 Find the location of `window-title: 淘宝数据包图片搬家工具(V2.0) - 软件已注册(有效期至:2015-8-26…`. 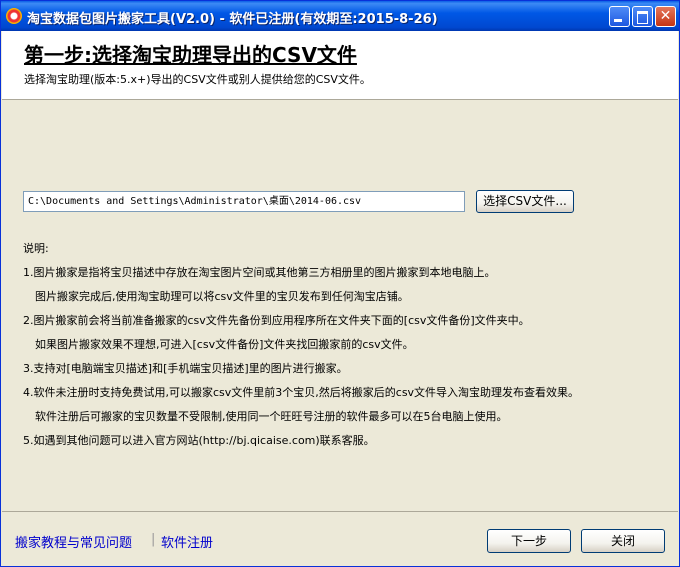

window-title: 淘宝数据包图片搬家工具(V2.0) - 软件已注册(有效期至:2015-8-26… is located at coordinates (232, 19).